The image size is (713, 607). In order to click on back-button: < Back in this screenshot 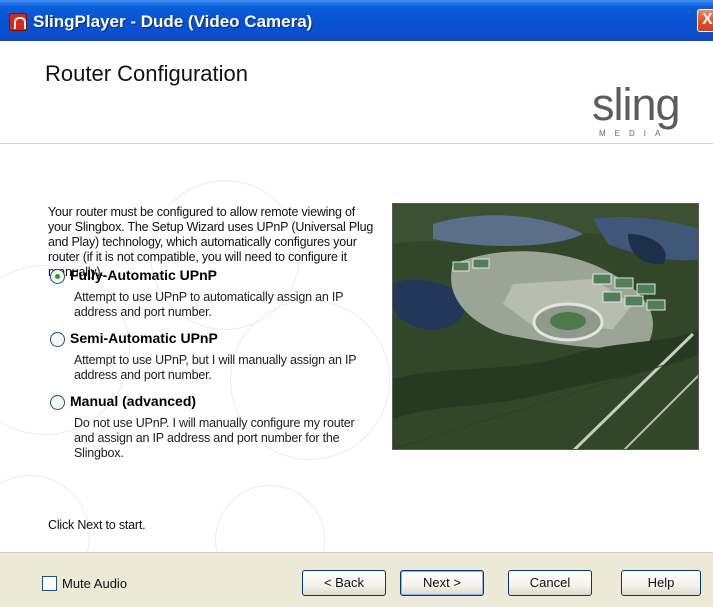, I will do `click(344, 583)`.